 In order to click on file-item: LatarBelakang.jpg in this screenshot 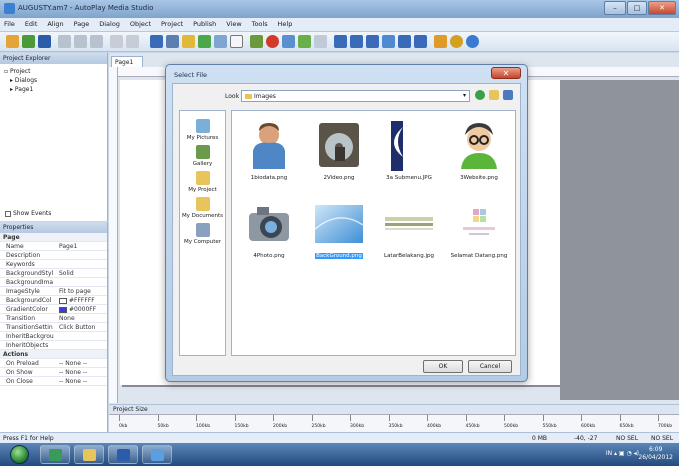, I will do `click(409, 229)`.